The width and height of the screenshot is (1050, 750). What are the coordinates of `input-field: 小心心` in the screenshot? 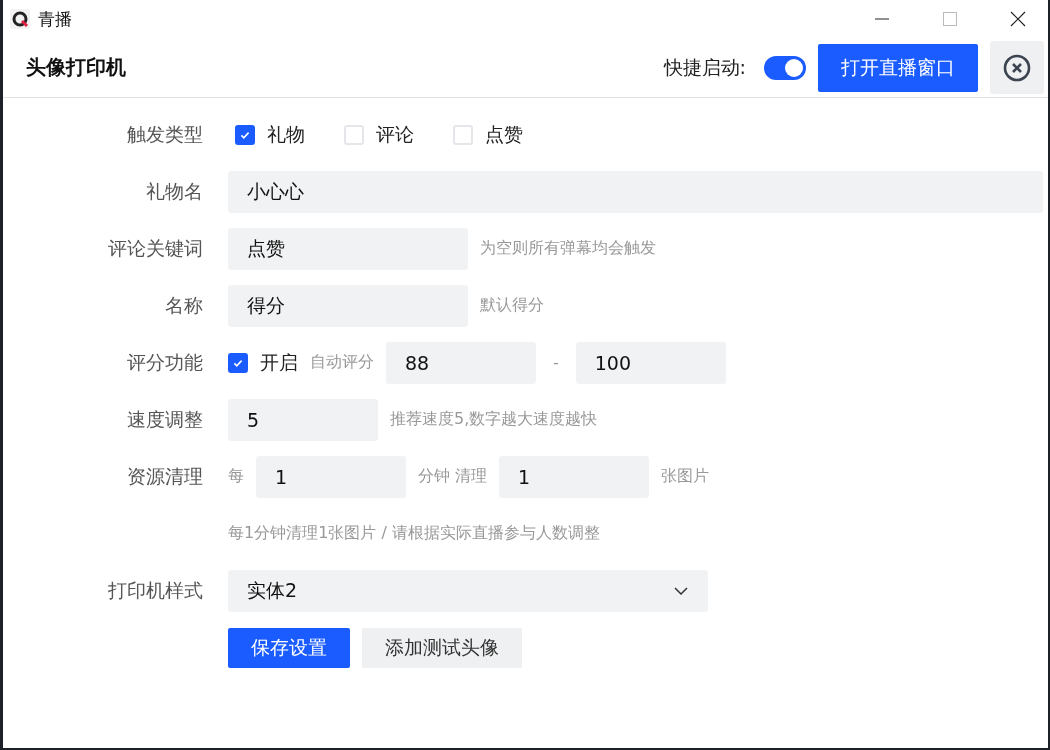 It's located at (635, 191).